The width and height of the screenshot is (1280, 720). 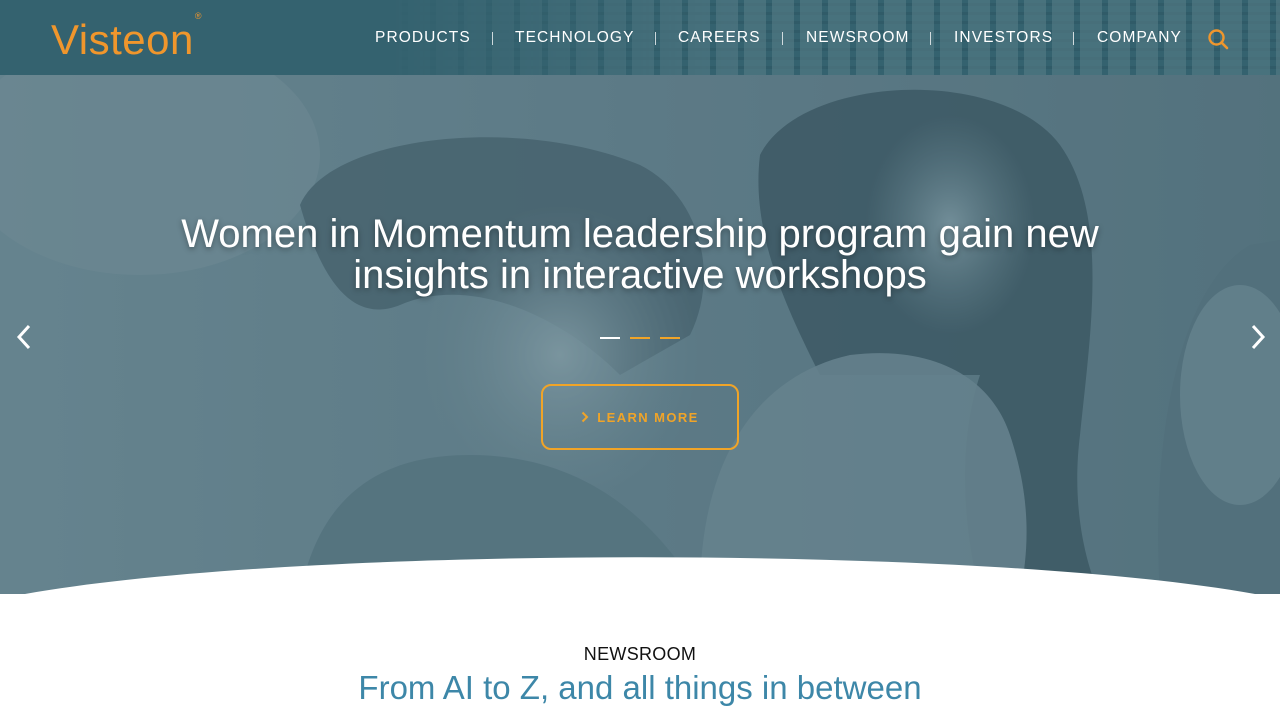 I want to click on newsroom-section-heading: From AI to Z, and all things in between, so click(x=640, y=687).